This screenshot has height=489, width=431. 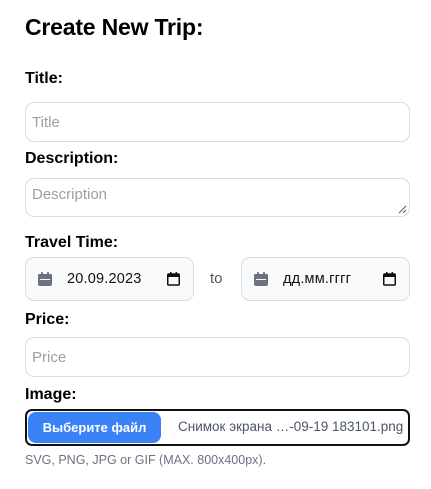 What do you see at coordinates (317, 279) in the screenshot?
I see `end-date-value: дд.мм.гггг` at bounding box center [317, 279].